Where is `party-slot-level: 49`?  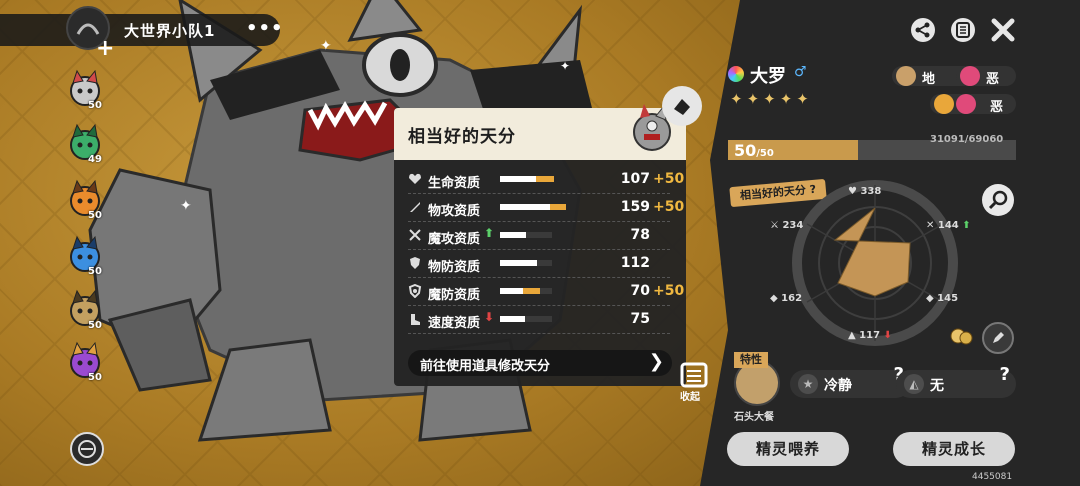 party-slot-level: 49 is located at coordinates (95, 159).